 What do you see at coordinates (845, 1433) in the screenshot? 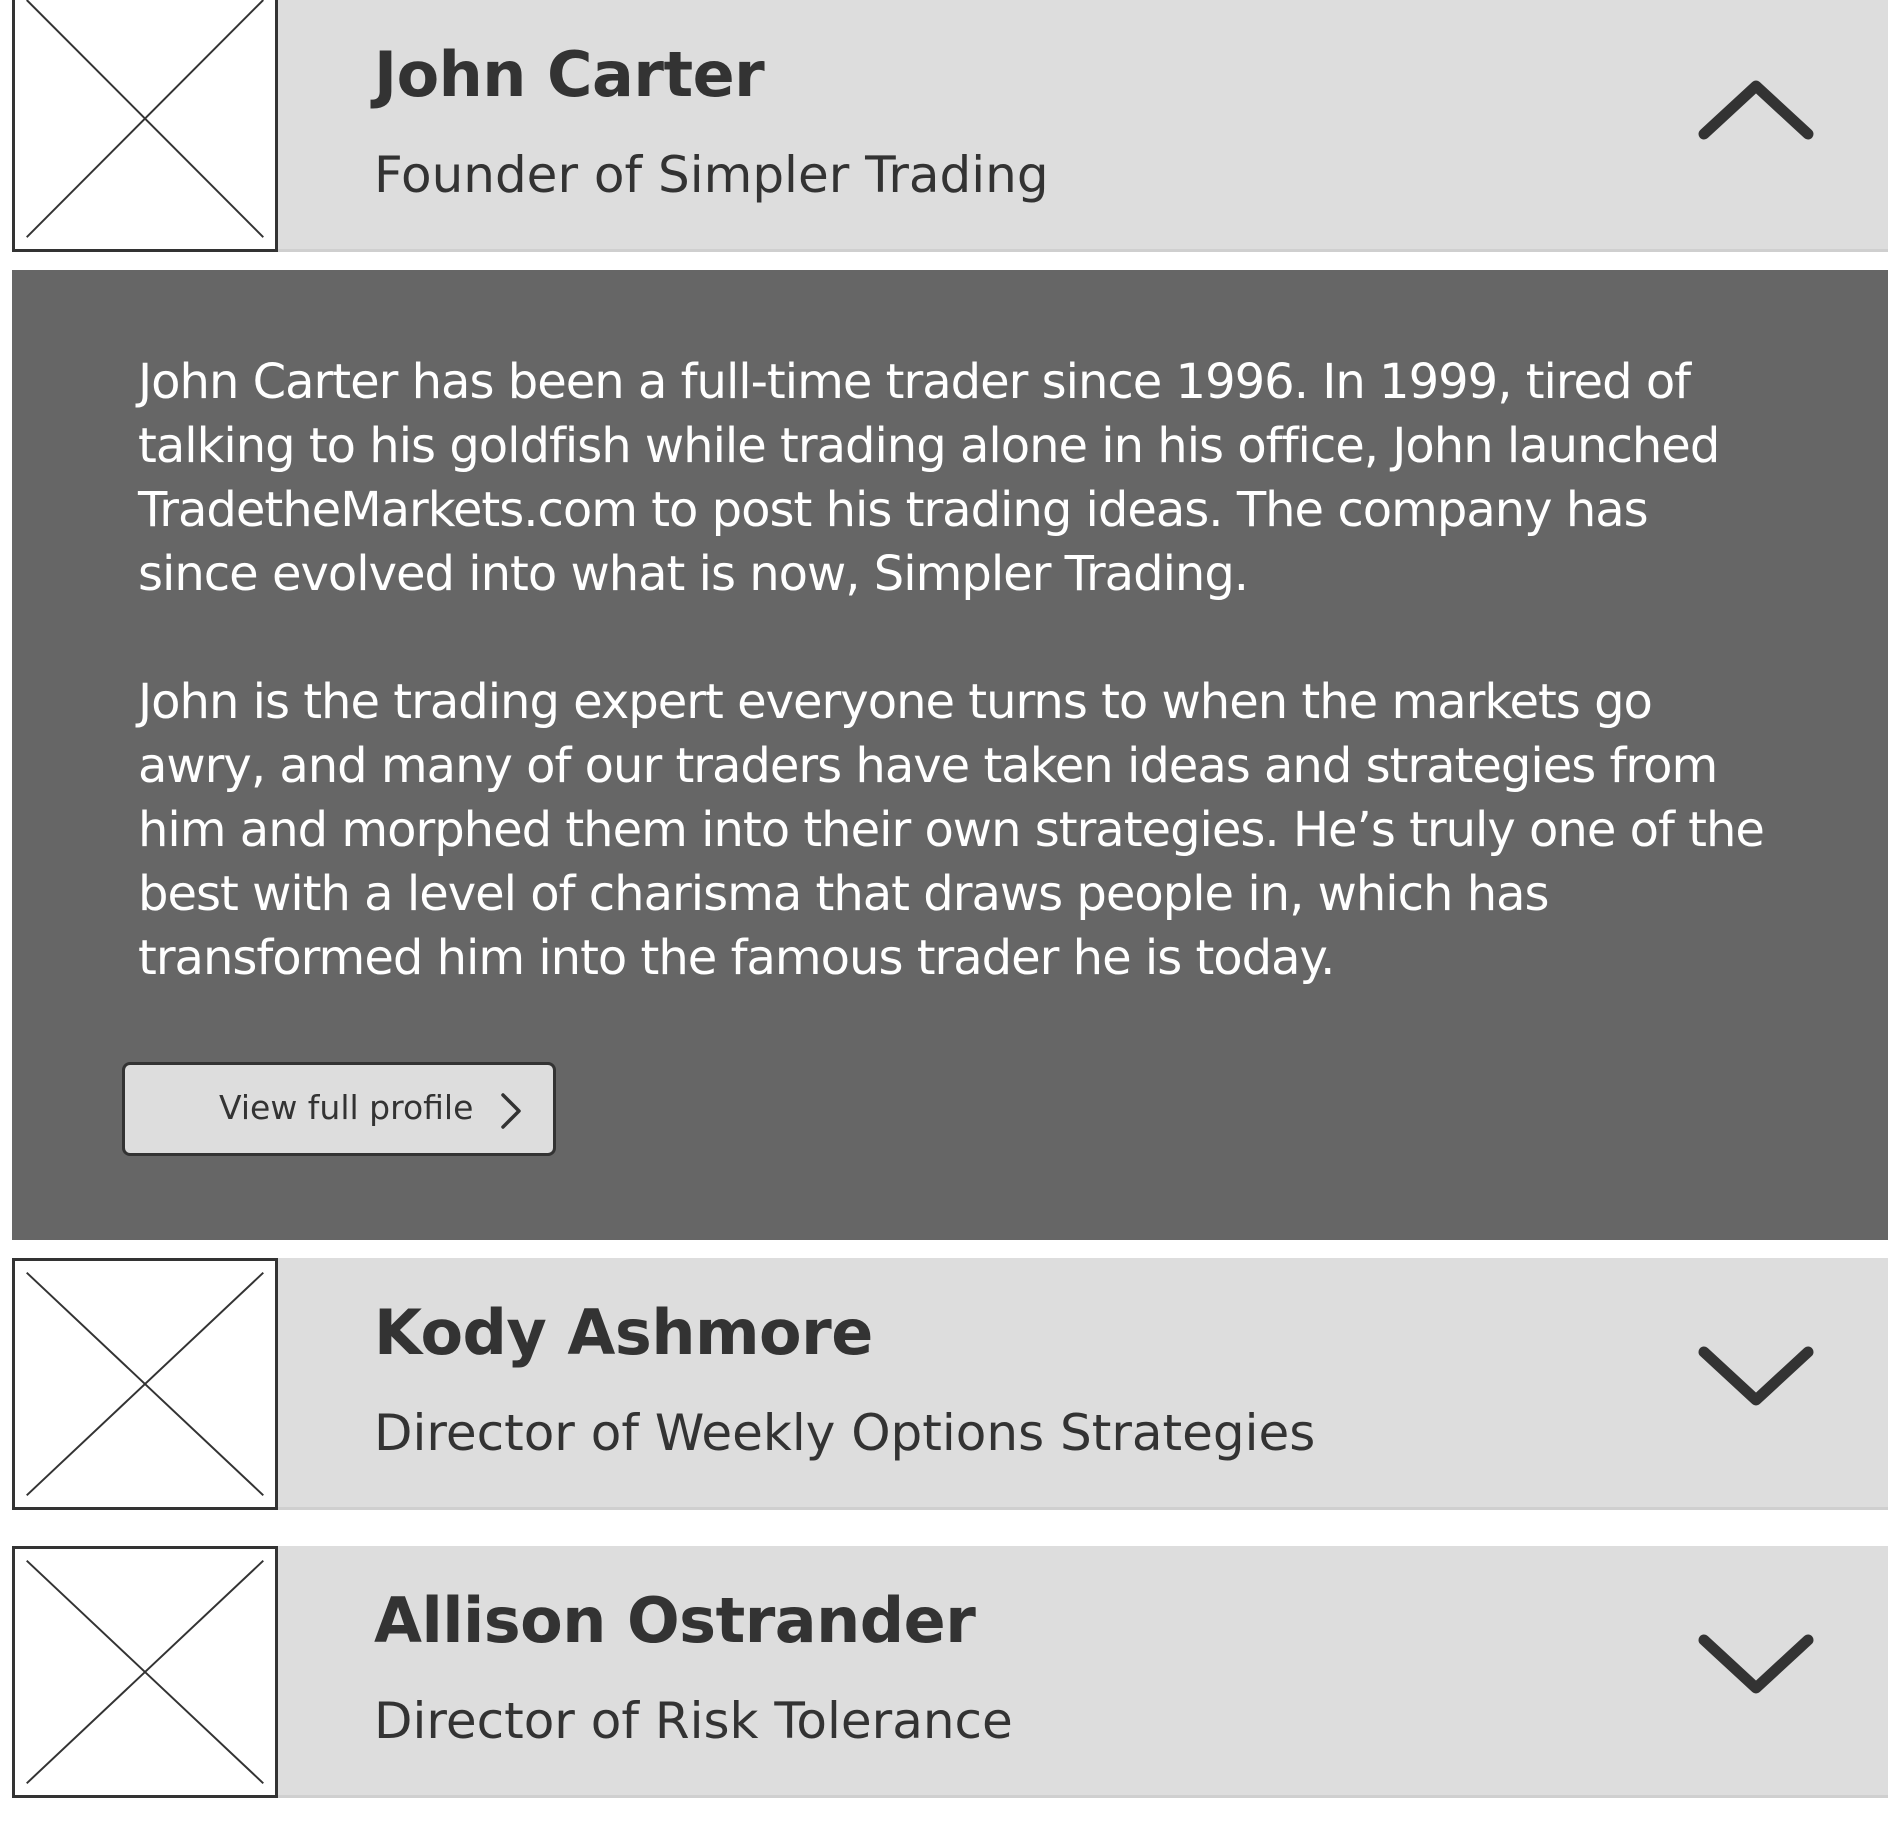
I see `person-title: Director of Weekly Options Strategies` at bounding box center [845, 1433].